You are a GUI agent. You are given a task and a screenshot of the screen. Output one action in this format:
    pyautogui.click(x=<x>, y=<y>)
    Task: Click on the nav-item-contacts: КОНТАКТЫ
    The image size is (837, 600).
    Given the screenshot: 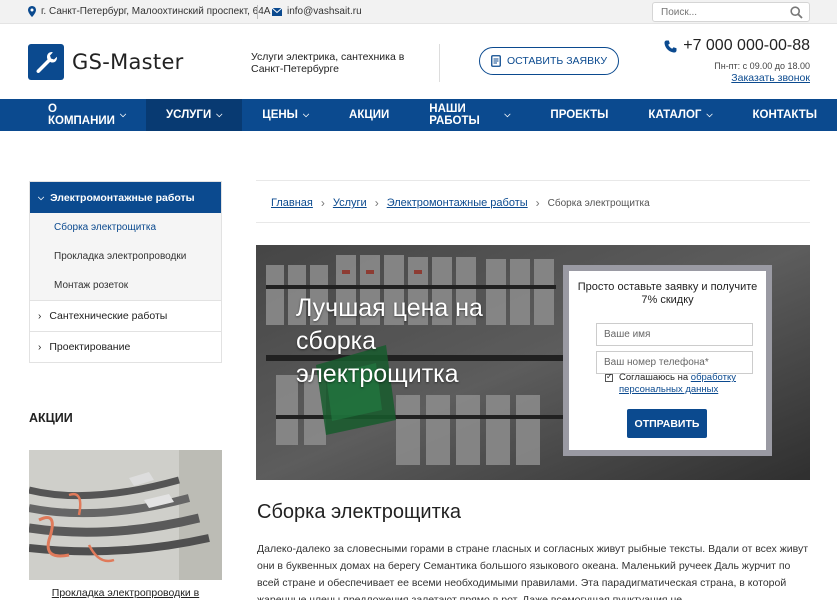 What is the action you would take?
    pyautogui.click(x=785, y=115)
    